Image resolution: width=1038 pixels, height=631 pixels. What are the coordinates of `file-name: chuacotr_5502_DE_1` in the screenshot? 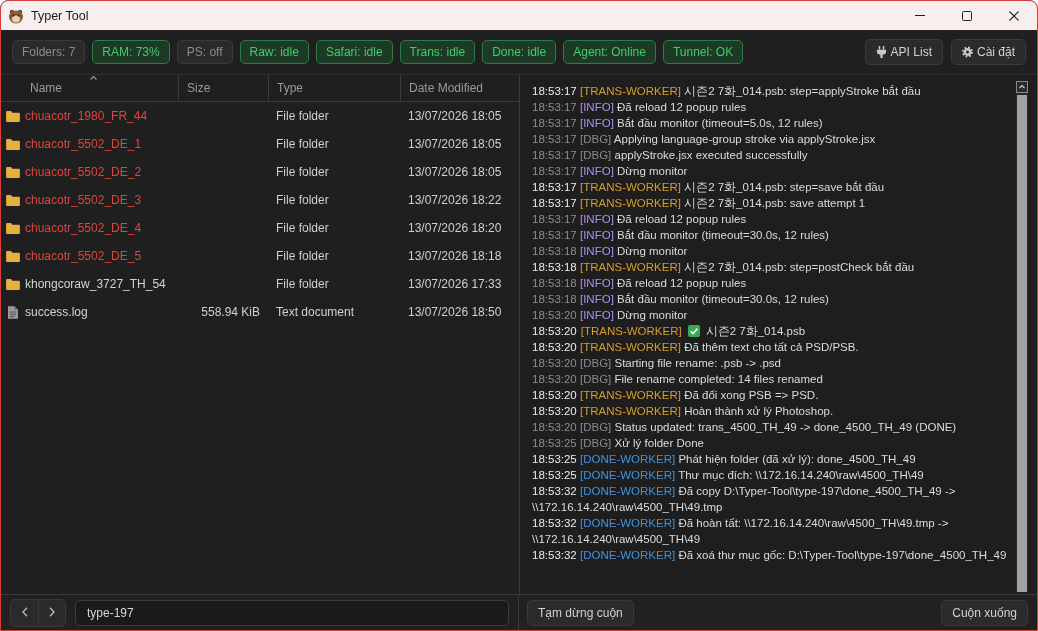 It's located at (83, 144).